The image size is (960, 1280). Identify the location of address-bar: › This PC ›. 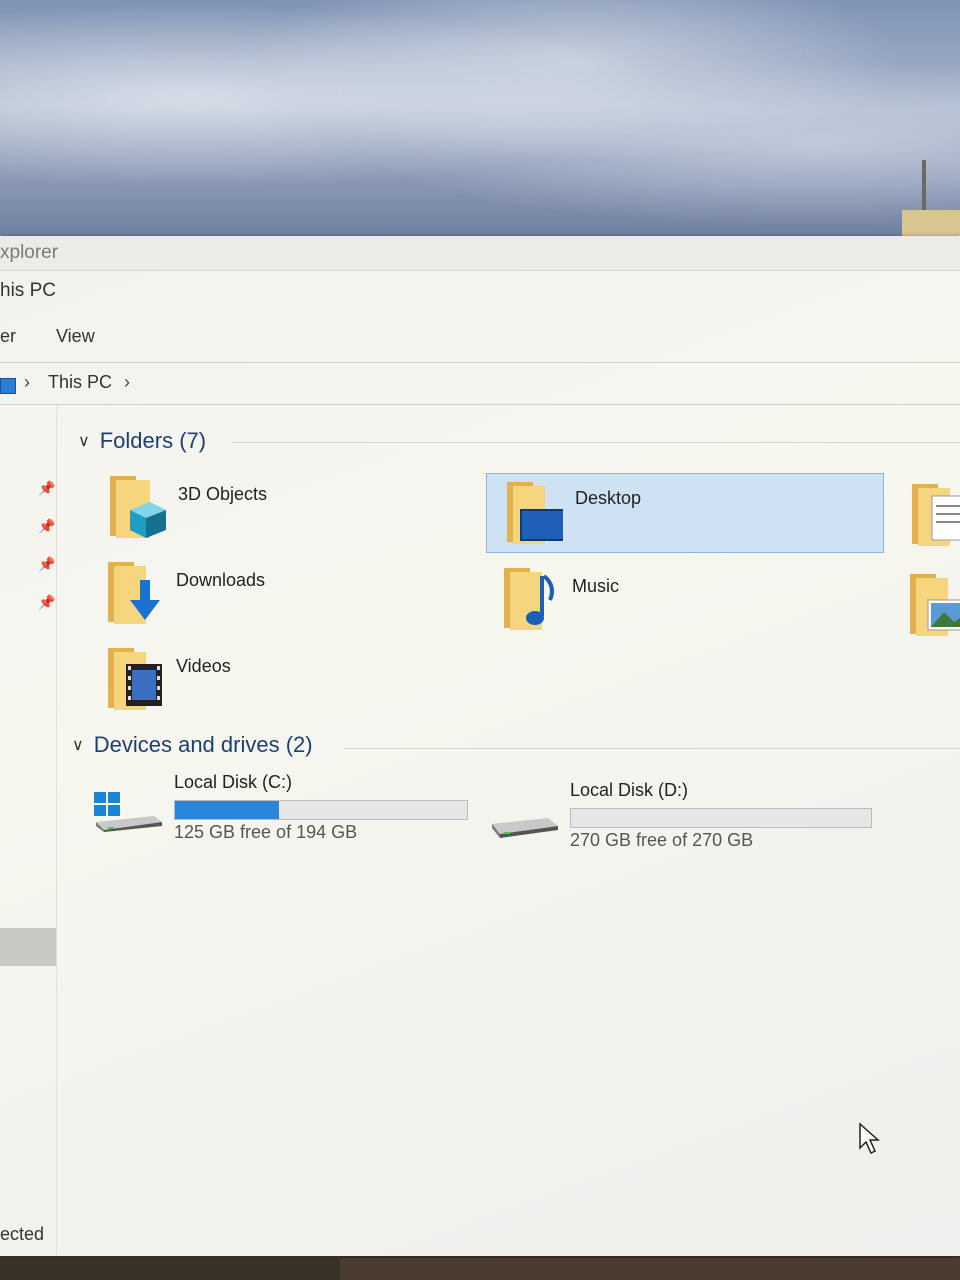
(480, 386).